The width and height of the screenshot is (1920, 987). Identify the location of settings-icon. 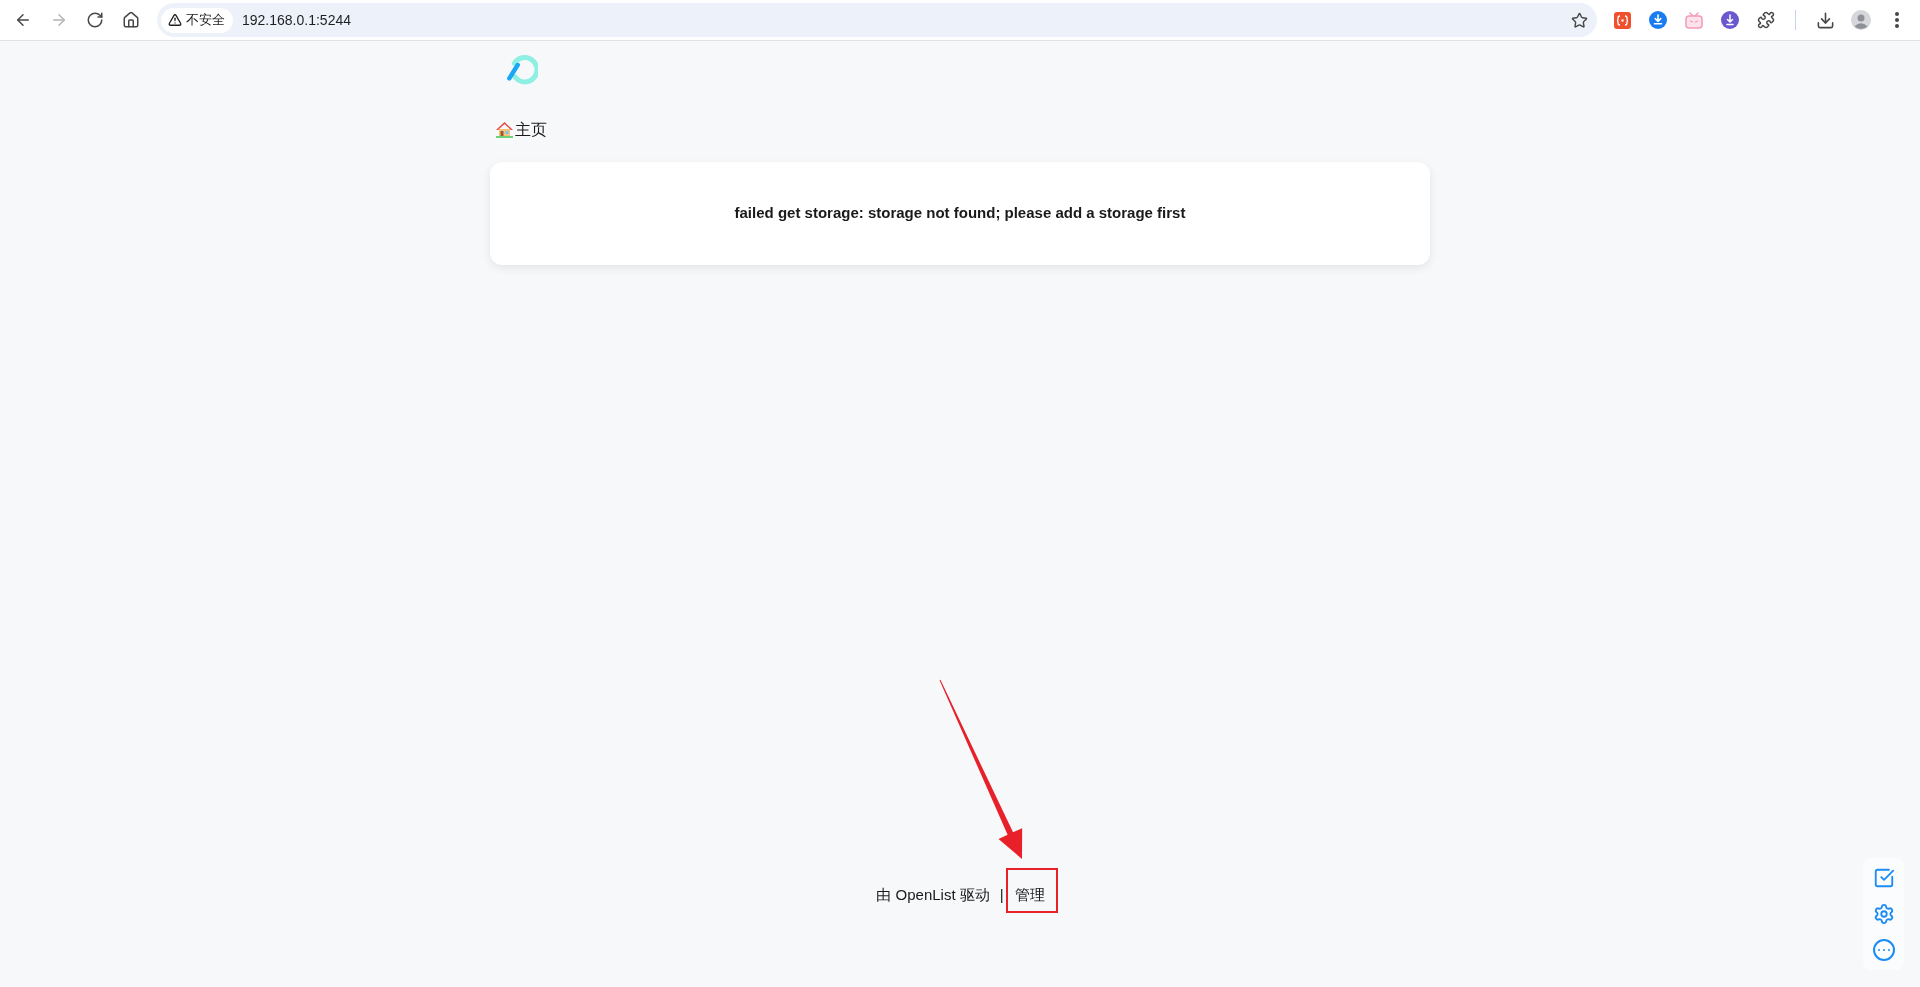
(1883, 914).